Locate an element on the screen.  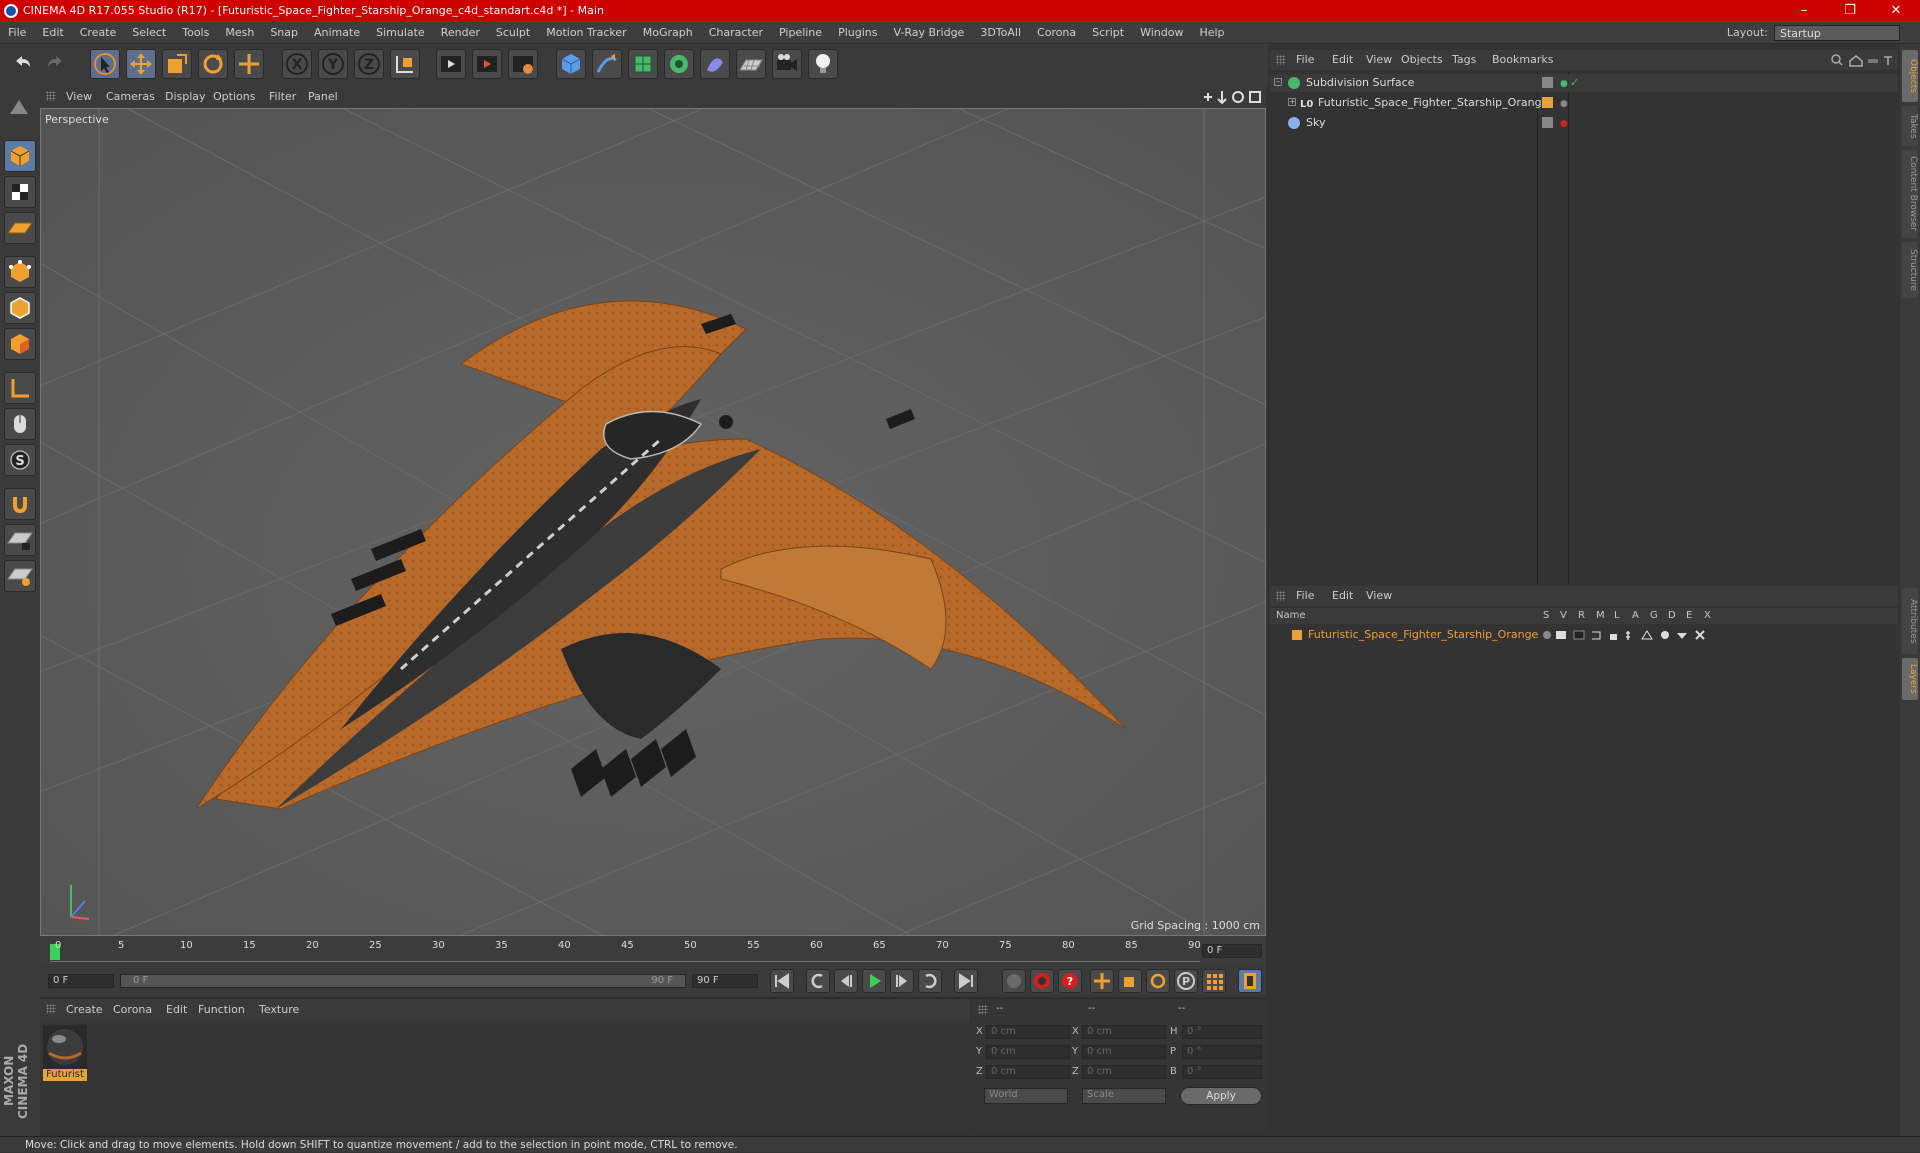
layout-dropdown: Startup is located at coordinates (1837, 33).